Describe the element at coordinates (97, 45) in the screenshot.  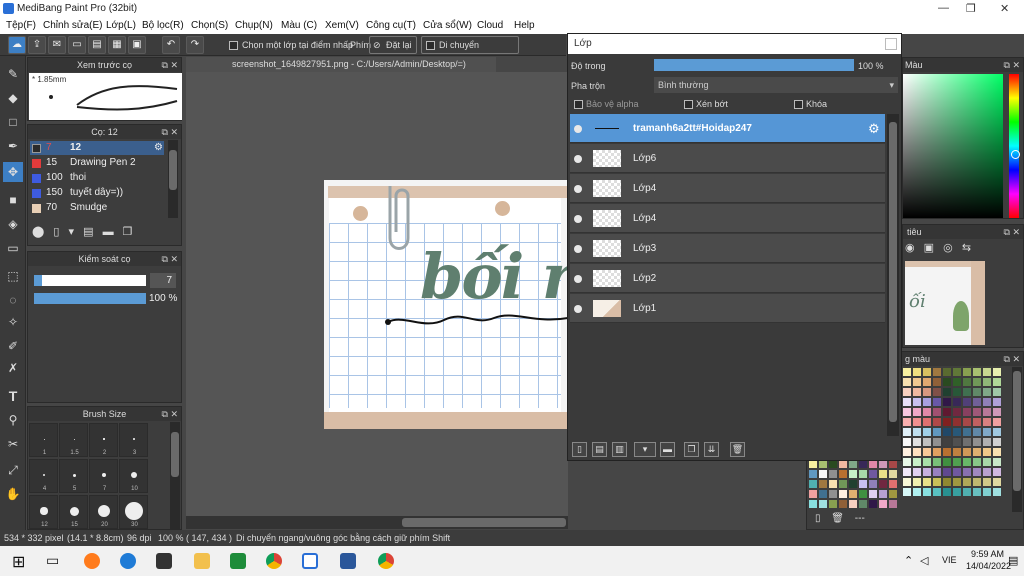
I see `page-icon: ▤` at that location.